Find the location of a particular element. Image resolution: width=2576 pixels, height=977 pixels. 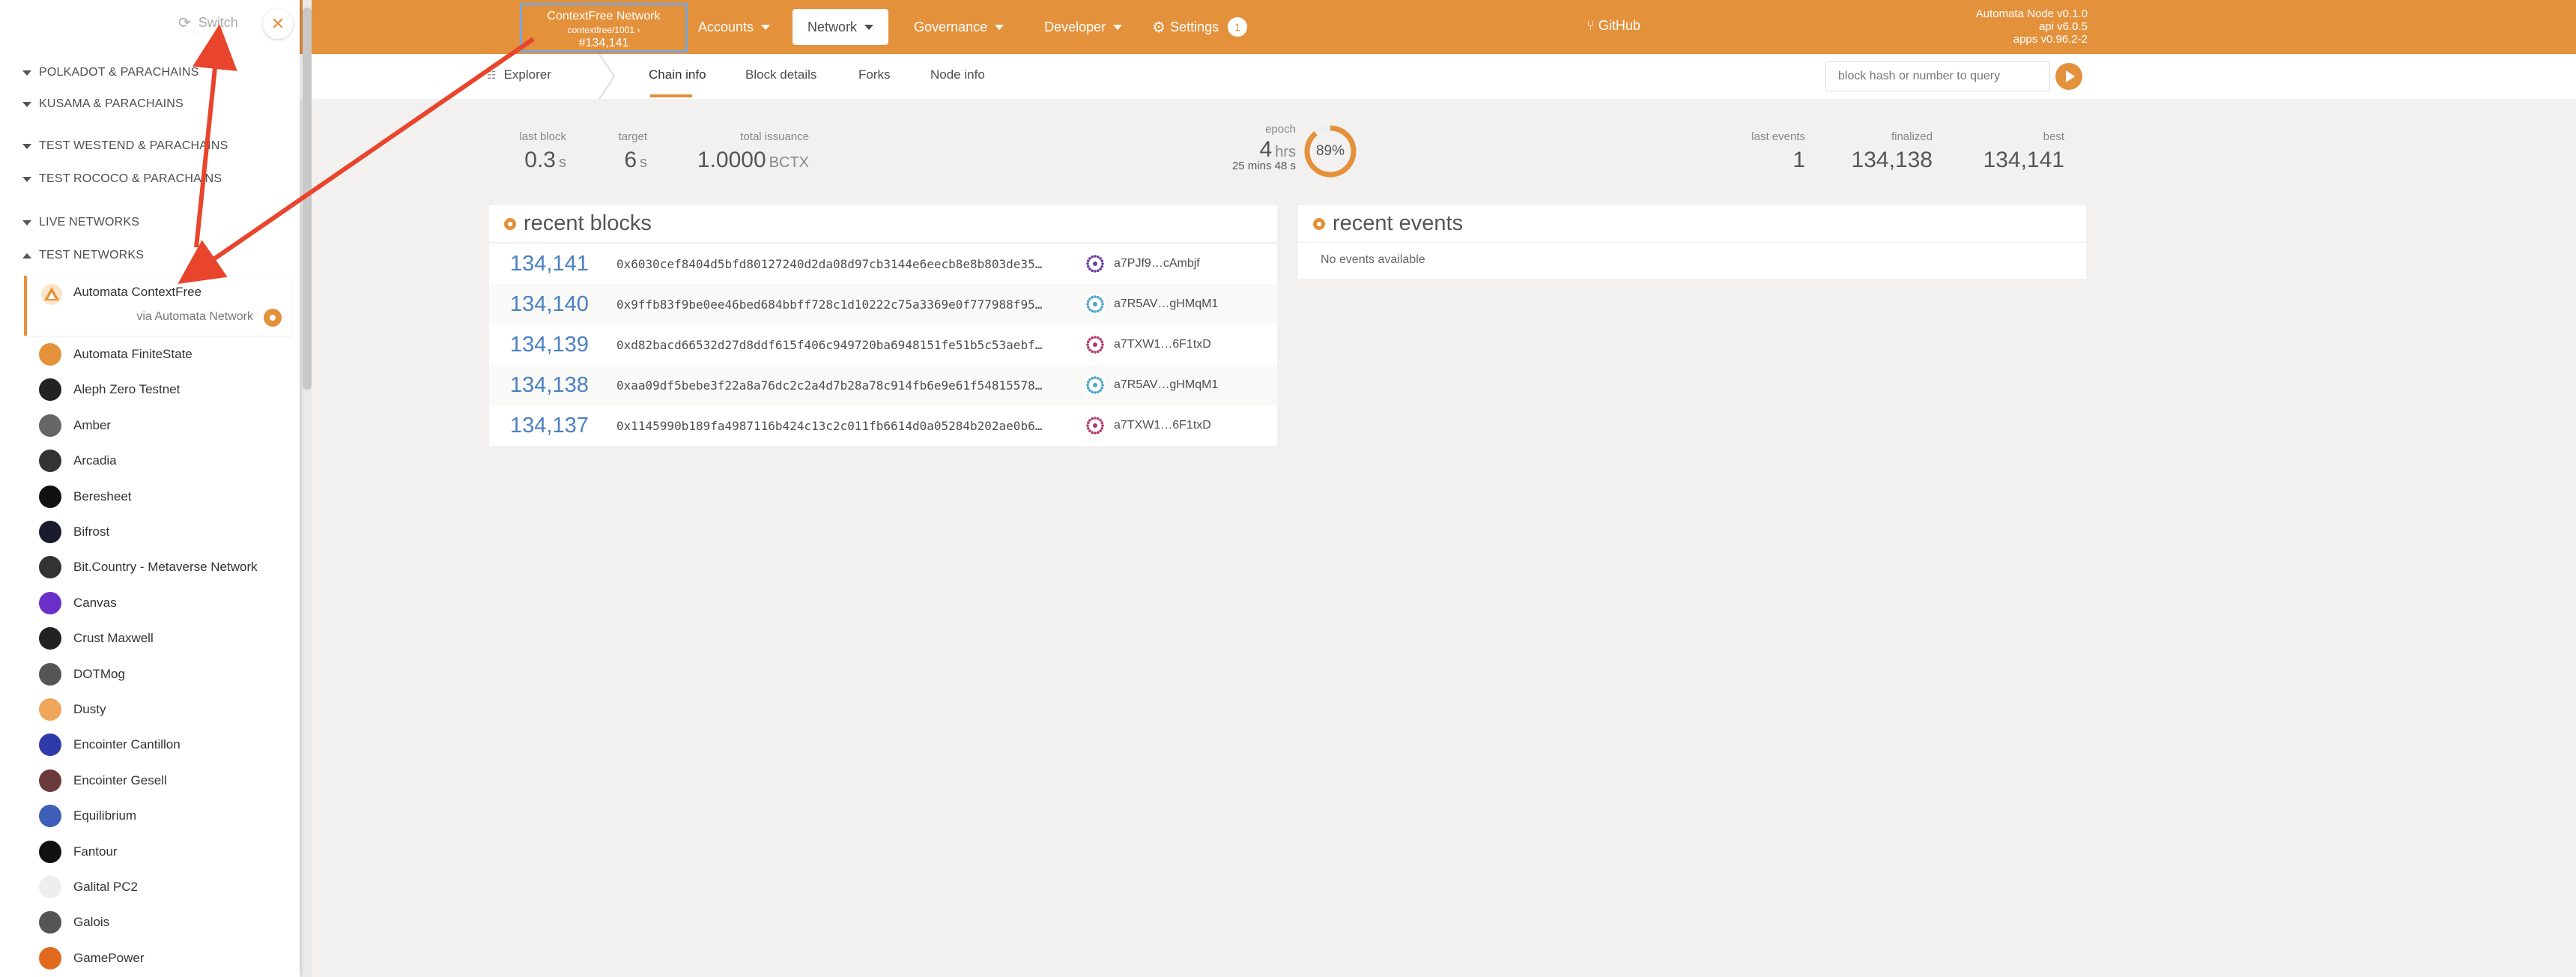

explorer-icon: ☷ is located at coordinates (492, 74).